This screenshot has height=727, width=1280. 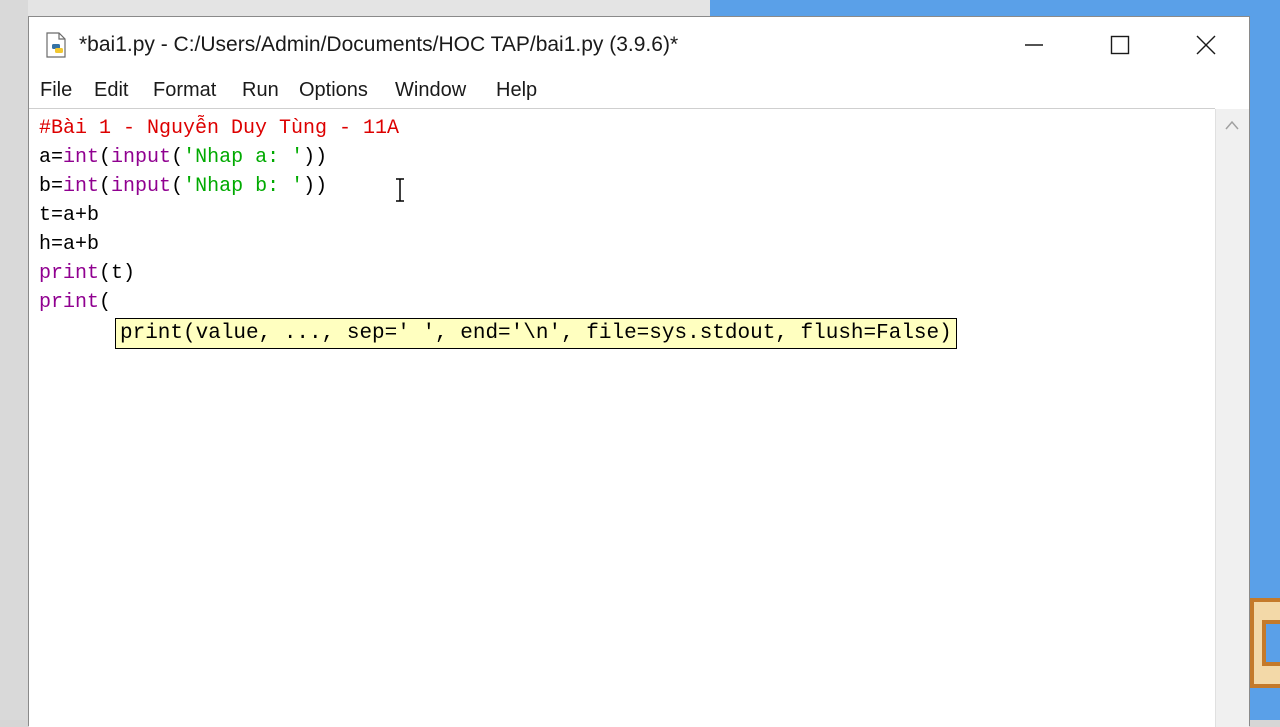 I want to click on menu-bar: File Edit Format Run Options Window Help, so click(x=639, y=92).